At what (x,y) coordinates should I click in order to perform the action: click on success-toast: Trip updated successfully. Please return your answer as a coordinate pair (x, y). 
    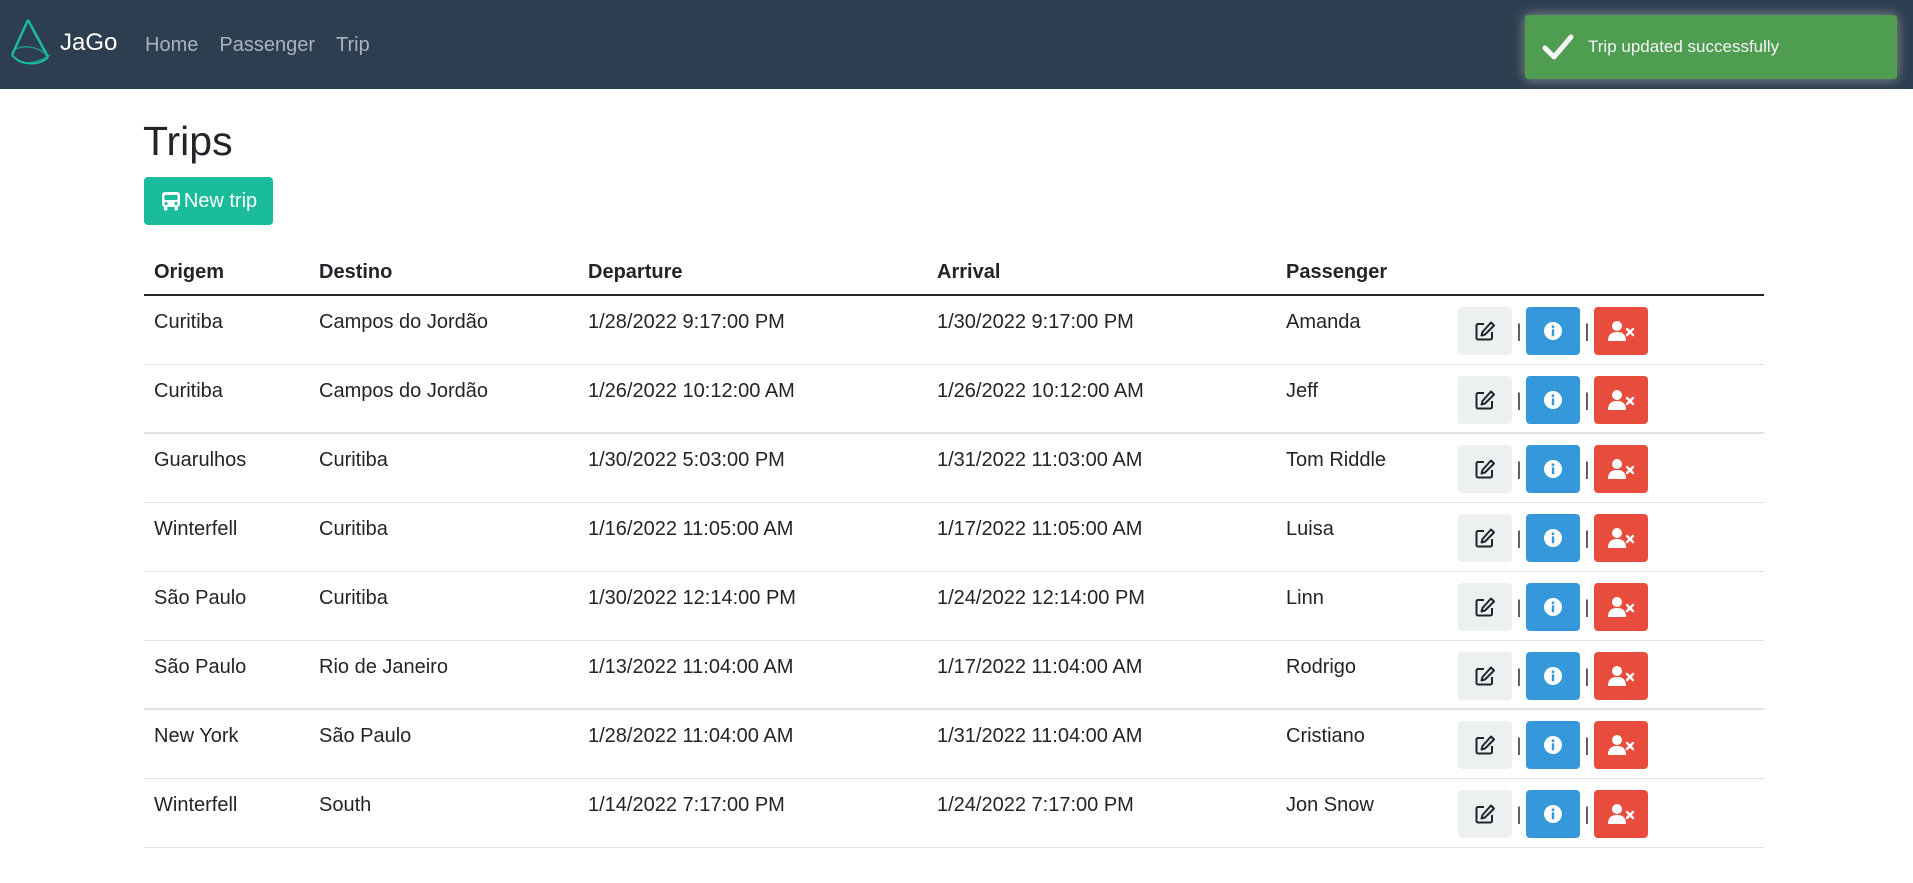
    Looking at the image, I should click on (1711, 47).